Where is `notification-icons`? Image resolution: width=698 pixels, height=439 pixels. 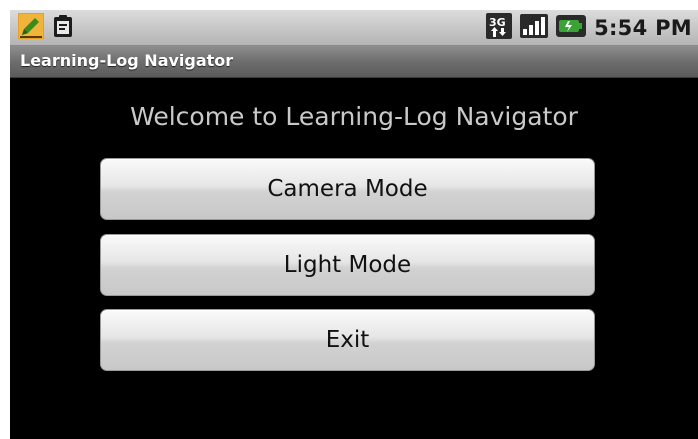 notification-icons is located at coordinates (46, 28).